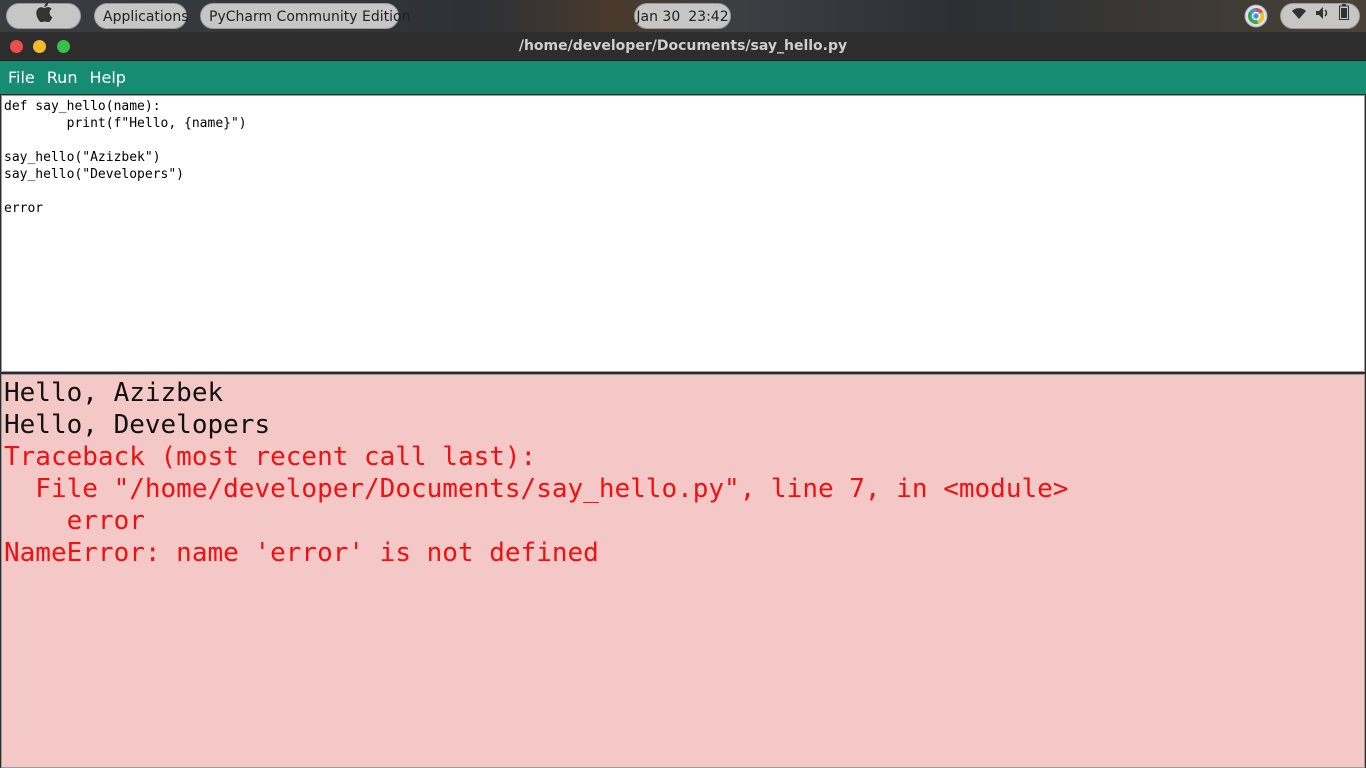 Image resolution: width=1366 pixels, height=768 pixels. What do you see at coordinates (141, 16) in the screenshot?
I see `applications-menu-button: Applications` at bounding box center [141, 16].